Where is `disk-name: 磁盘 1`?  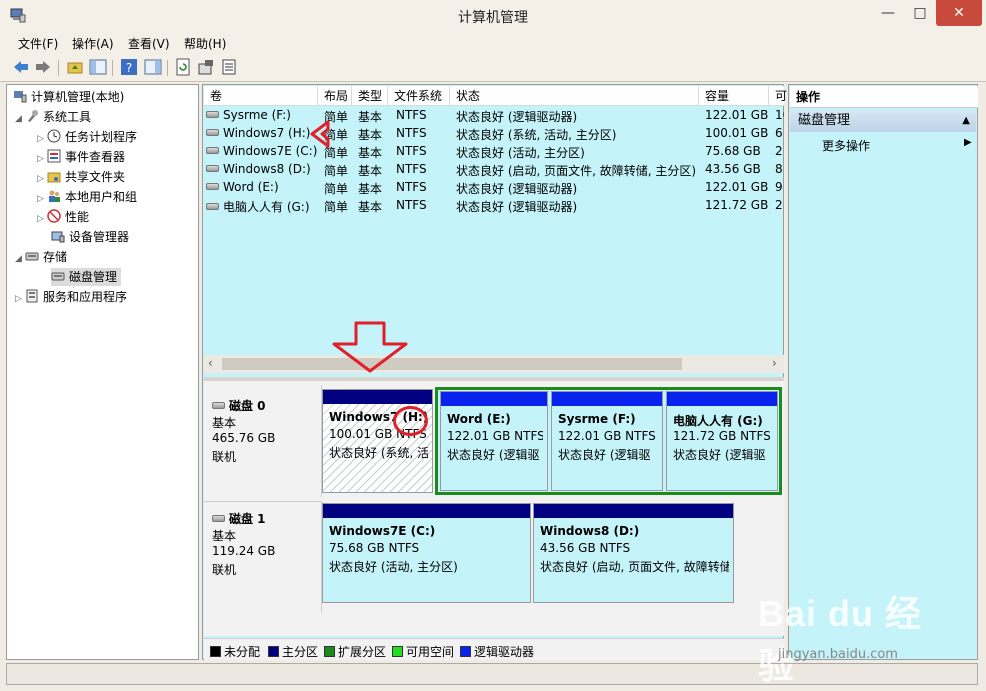 disk-name: 磁盘 1 is located at coordinates (247, 519).